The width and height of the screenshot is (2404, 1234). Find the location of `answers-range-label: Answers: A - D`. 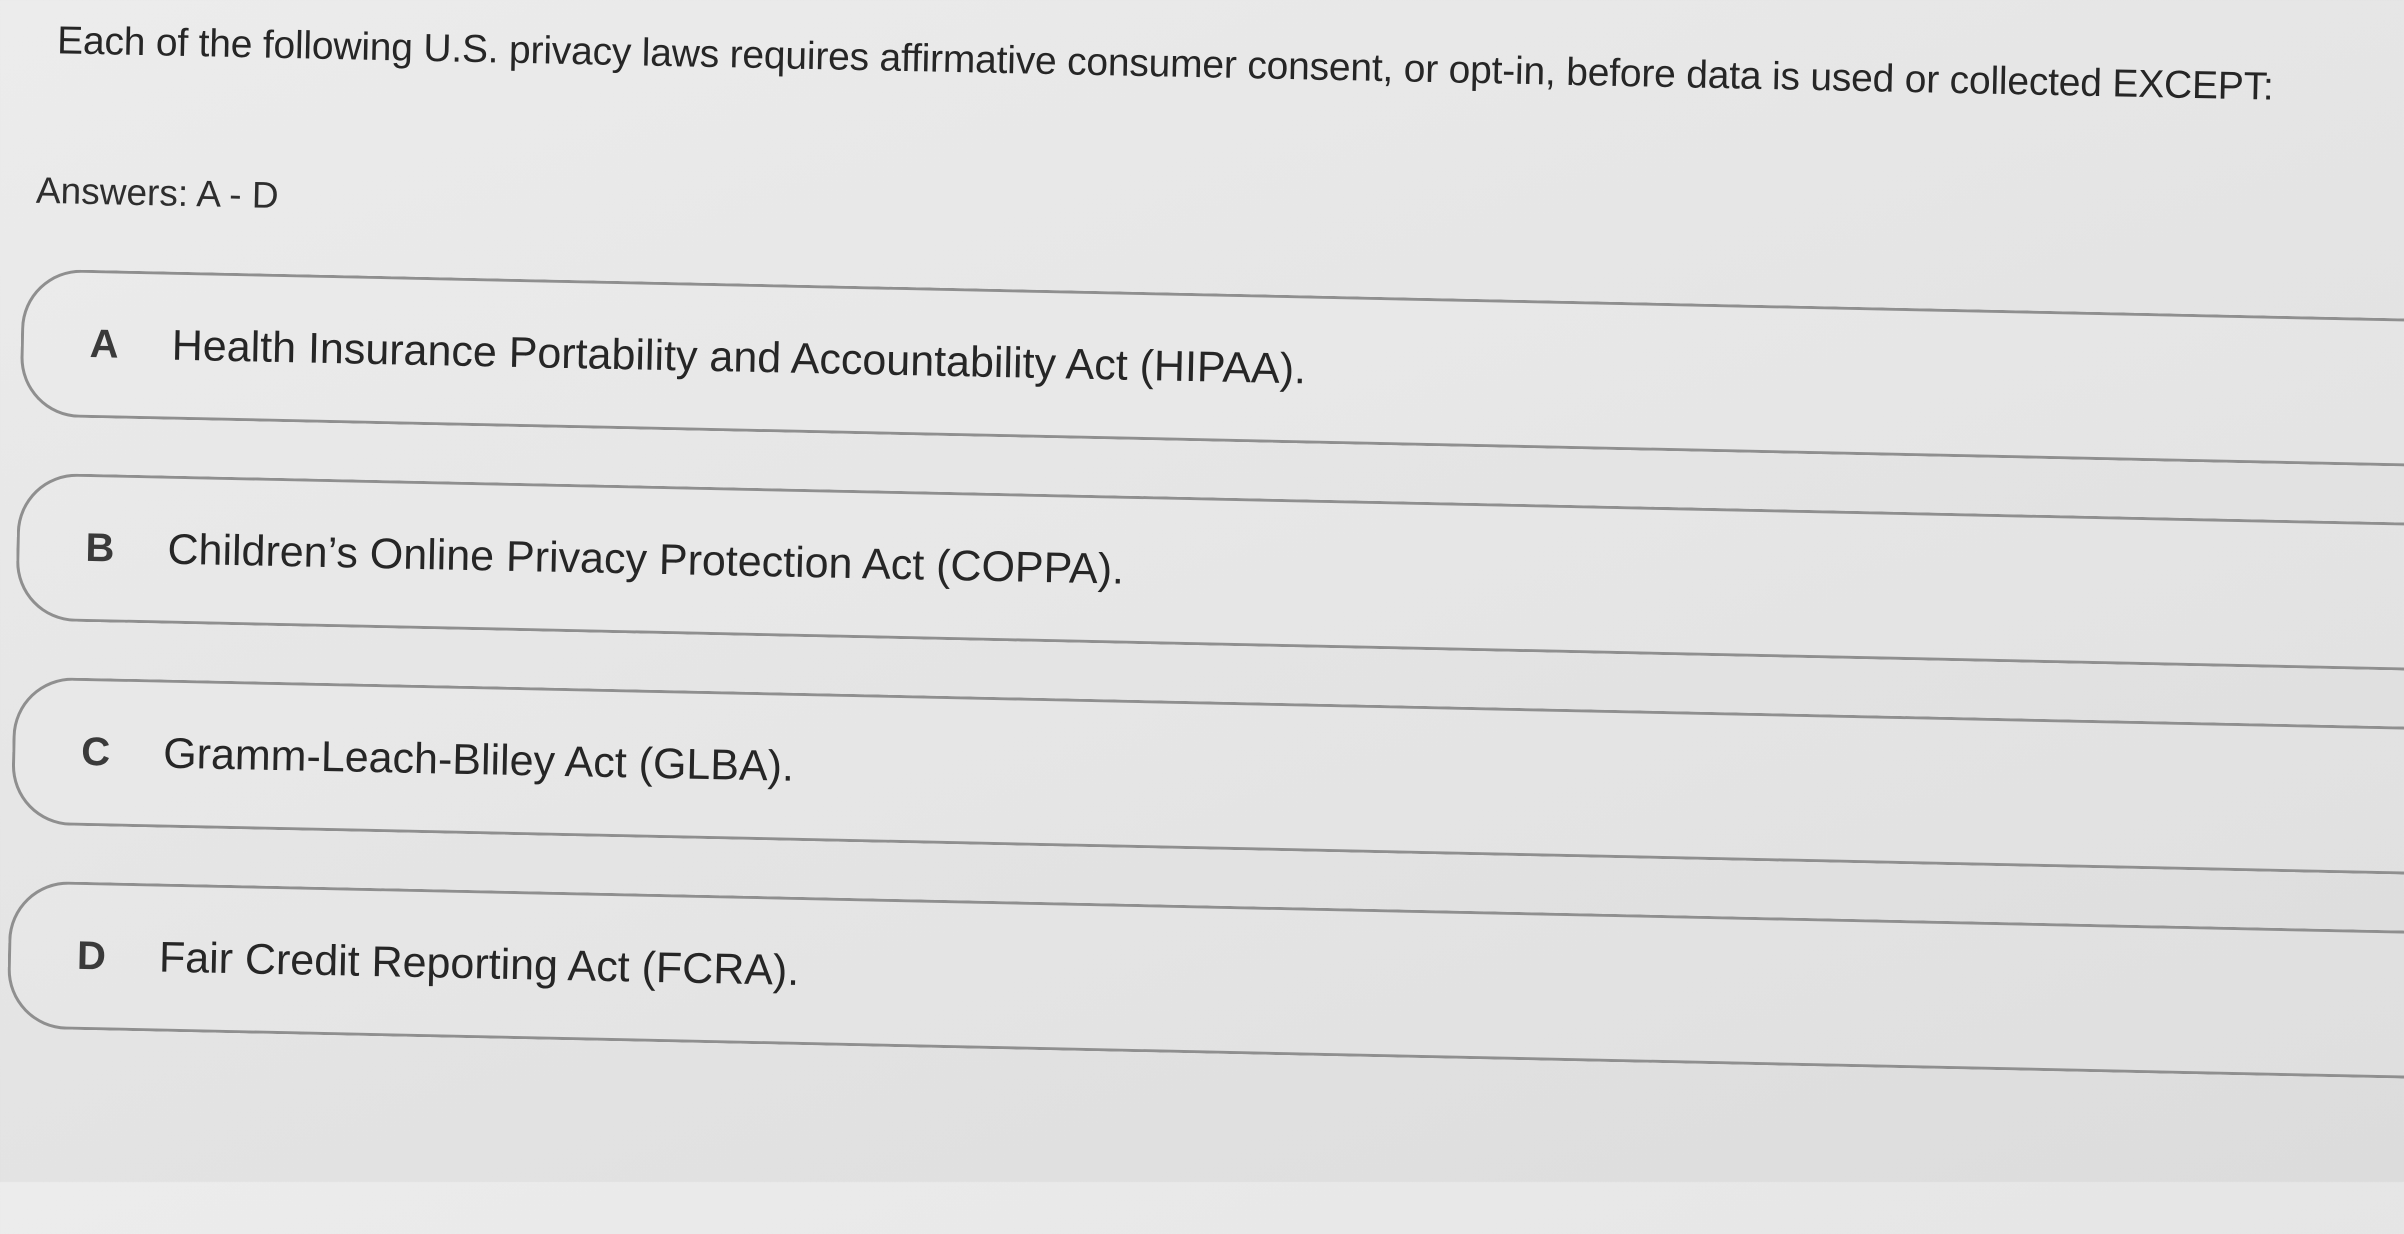

answers-range-label: Answers: A - D is located at coordinates (157, 192).